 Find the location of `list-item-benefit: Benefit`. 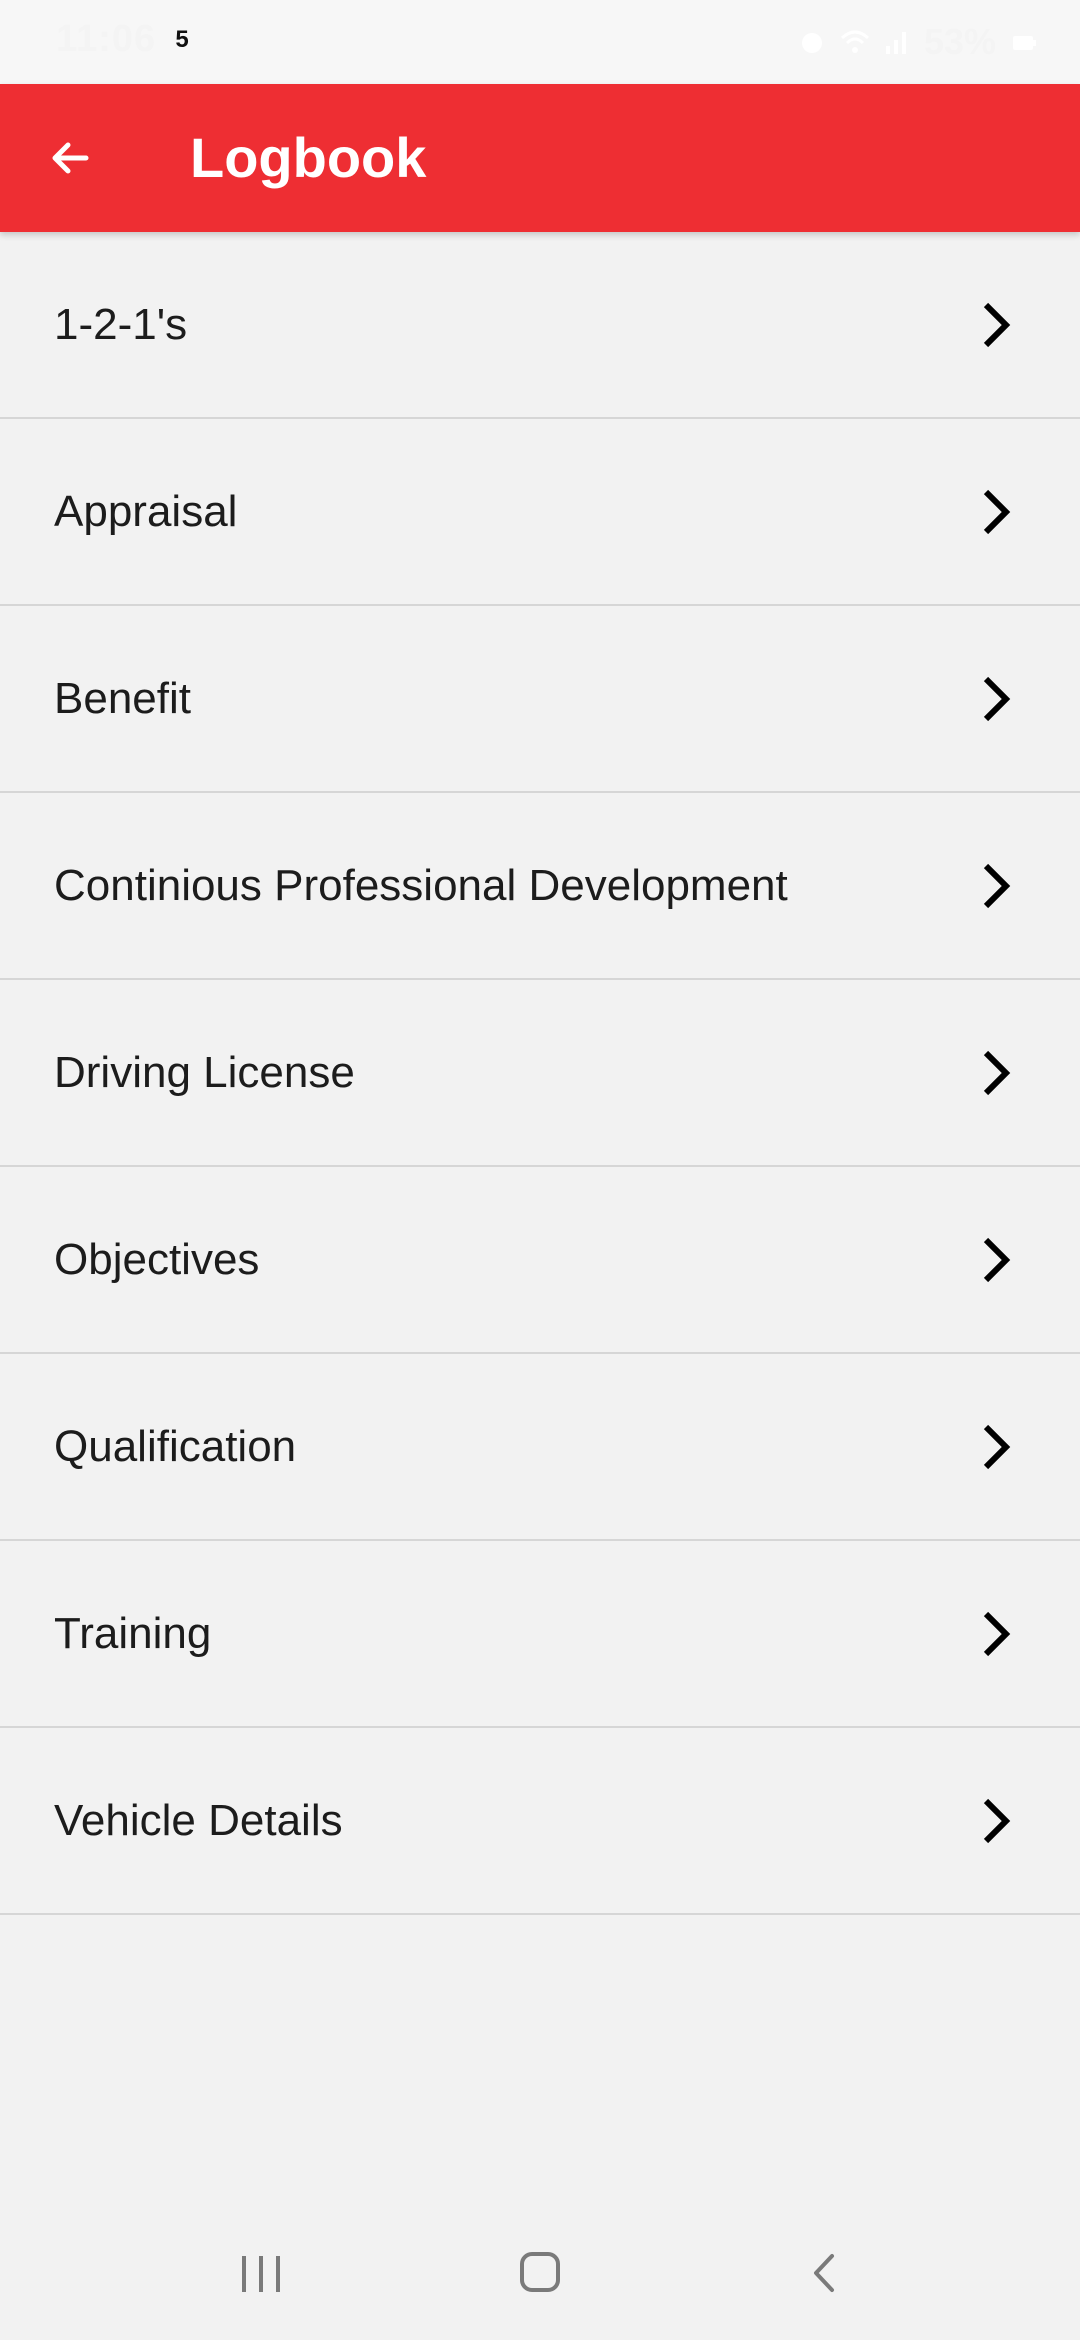

list-item-benefit: Benefit is located at coordinates (540, 699).